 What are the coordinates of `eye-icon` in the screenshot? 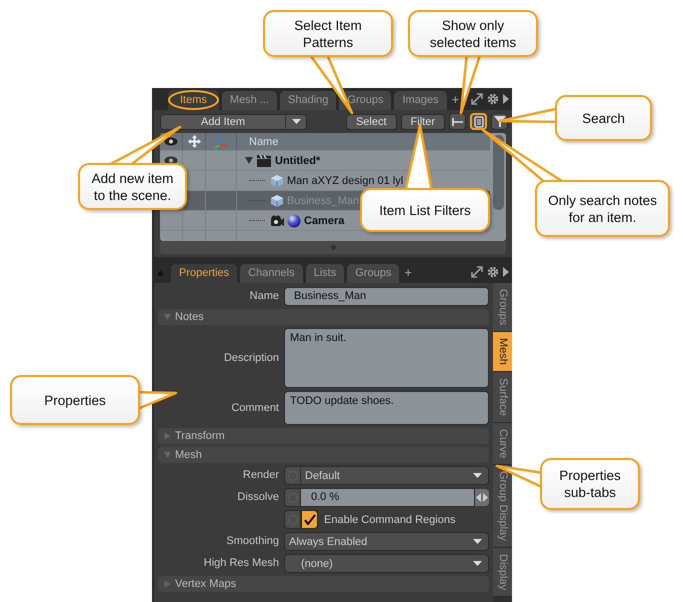 It's located at (171, 141).